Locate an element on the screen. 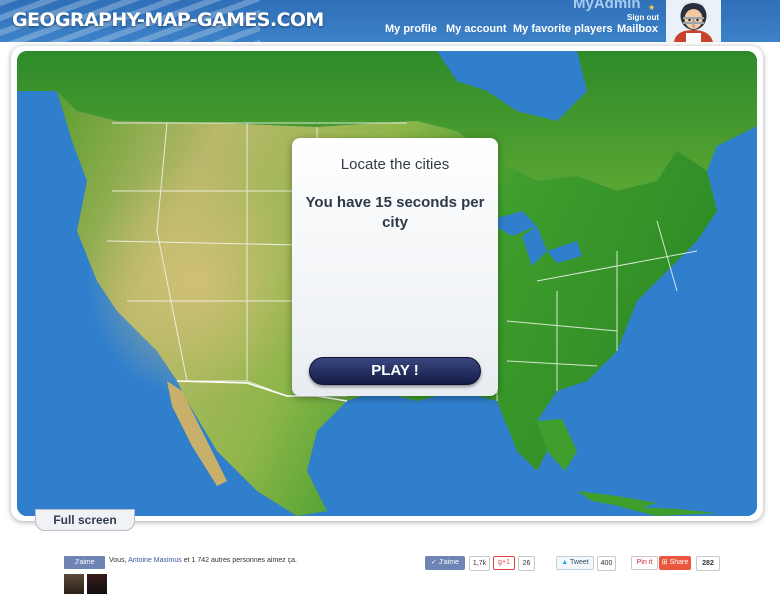  nav-mailbox: Mailbox is located at coordinates (637, 29).